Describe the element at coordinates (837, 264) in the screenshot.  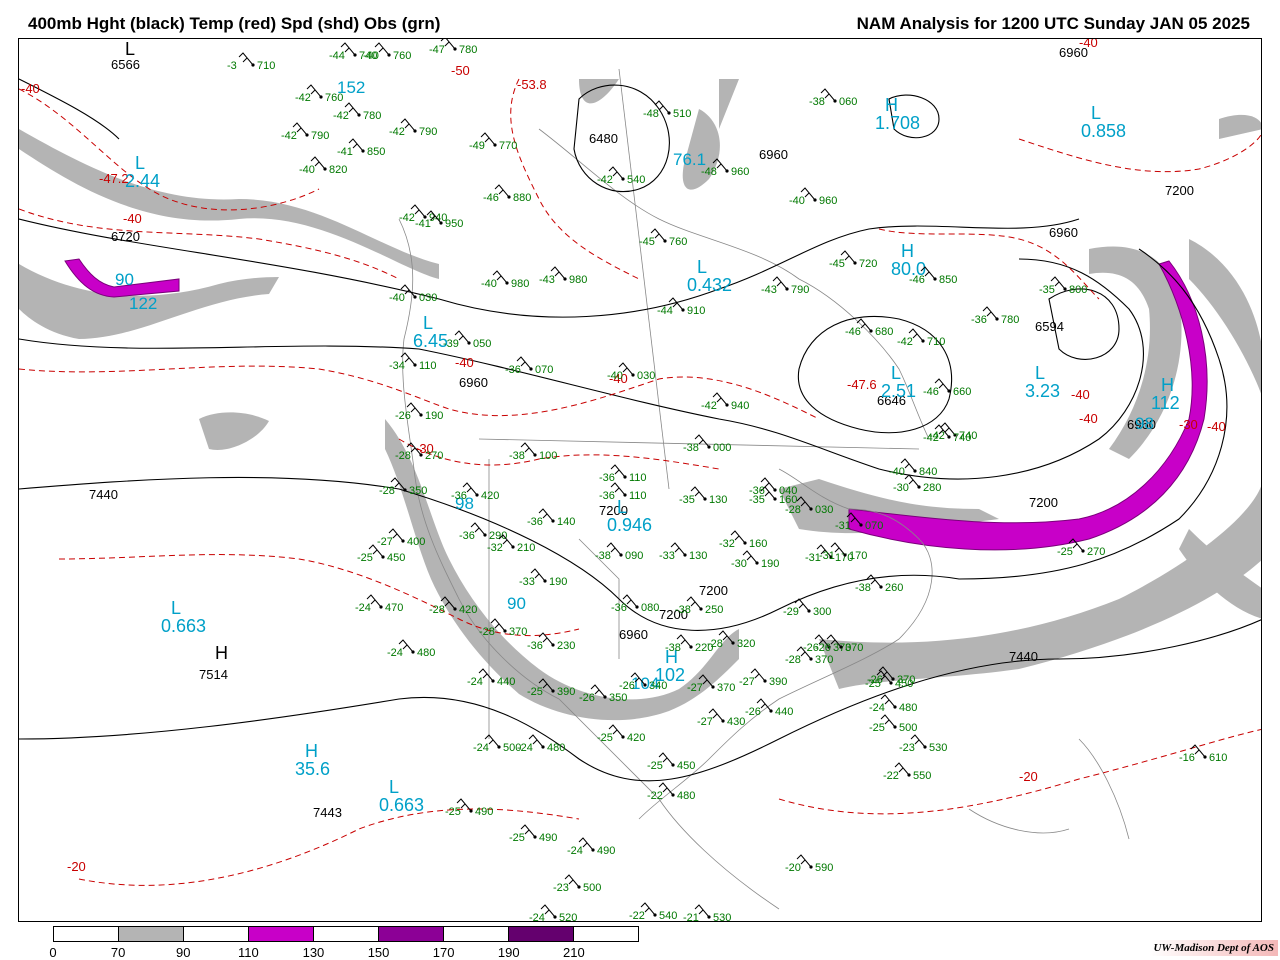
I see `observation-temp: -45` at that location.